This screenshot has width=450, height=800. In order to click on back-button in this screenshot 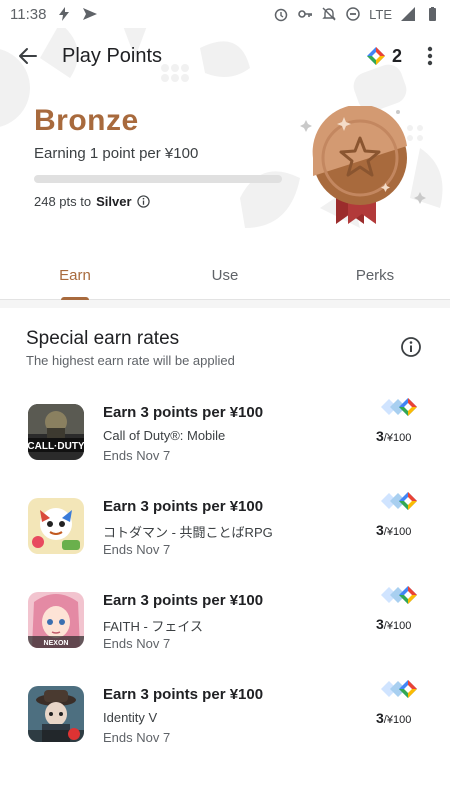, I will do `click(28, 56)`.